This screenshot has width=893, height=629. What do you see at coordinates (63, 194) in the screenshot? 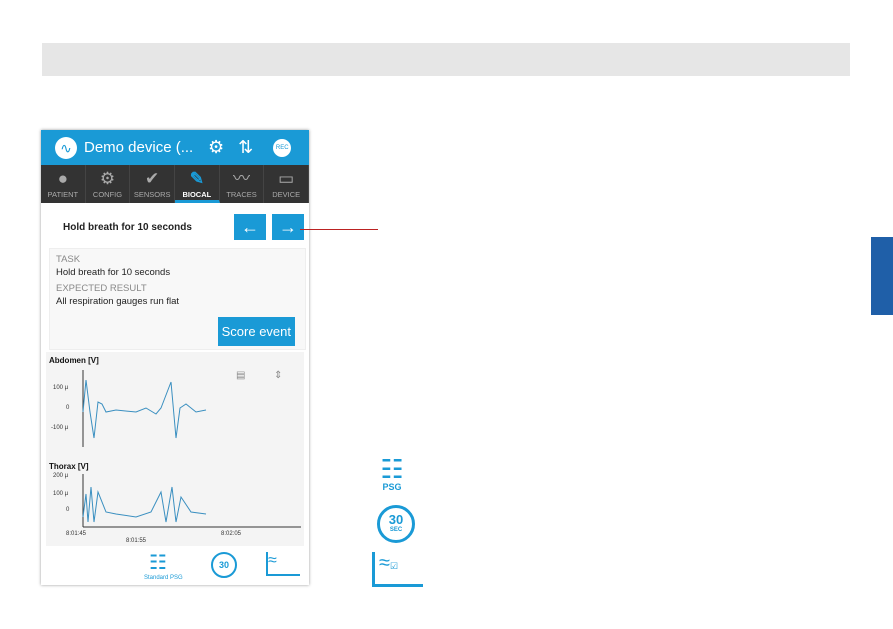
I see `tab-label: PATIENT` at bounding box center [63, 194].